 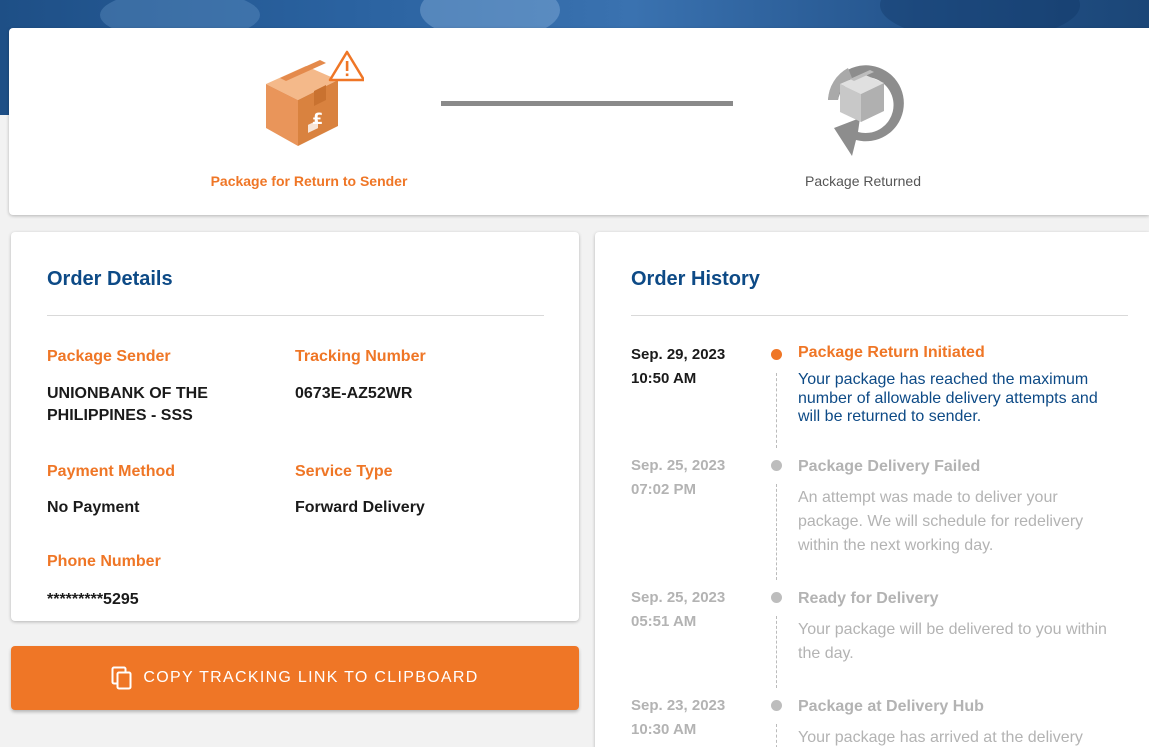 I want to click on tracking-number-value: 0673E-AZ52WR, so click(x=354, y=393).